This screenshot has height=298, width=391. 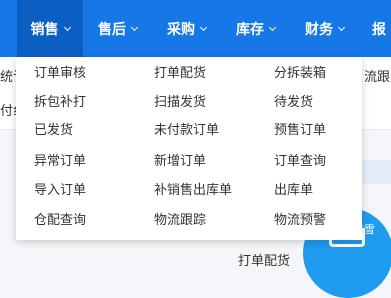 What do you see at coordinates (300, 131) in the screenshot?
I see `menu-item-presale-orders: 预售订单` at bounding box center [300, 131].